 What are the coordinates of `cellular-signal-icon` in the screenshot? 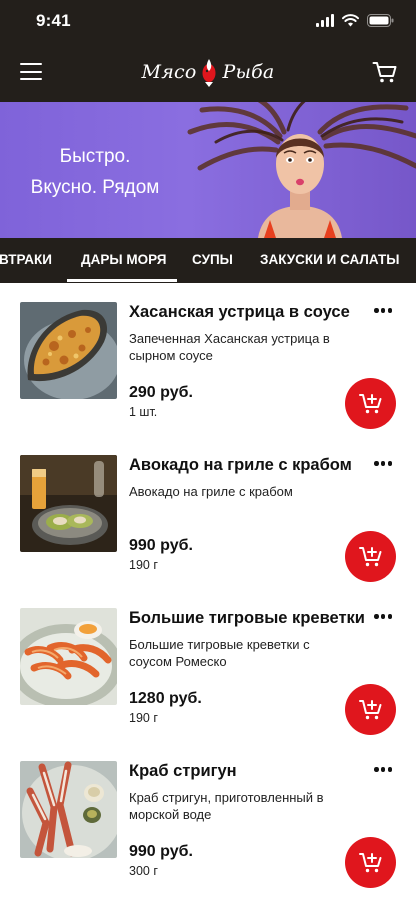 It's located at (325, 20).